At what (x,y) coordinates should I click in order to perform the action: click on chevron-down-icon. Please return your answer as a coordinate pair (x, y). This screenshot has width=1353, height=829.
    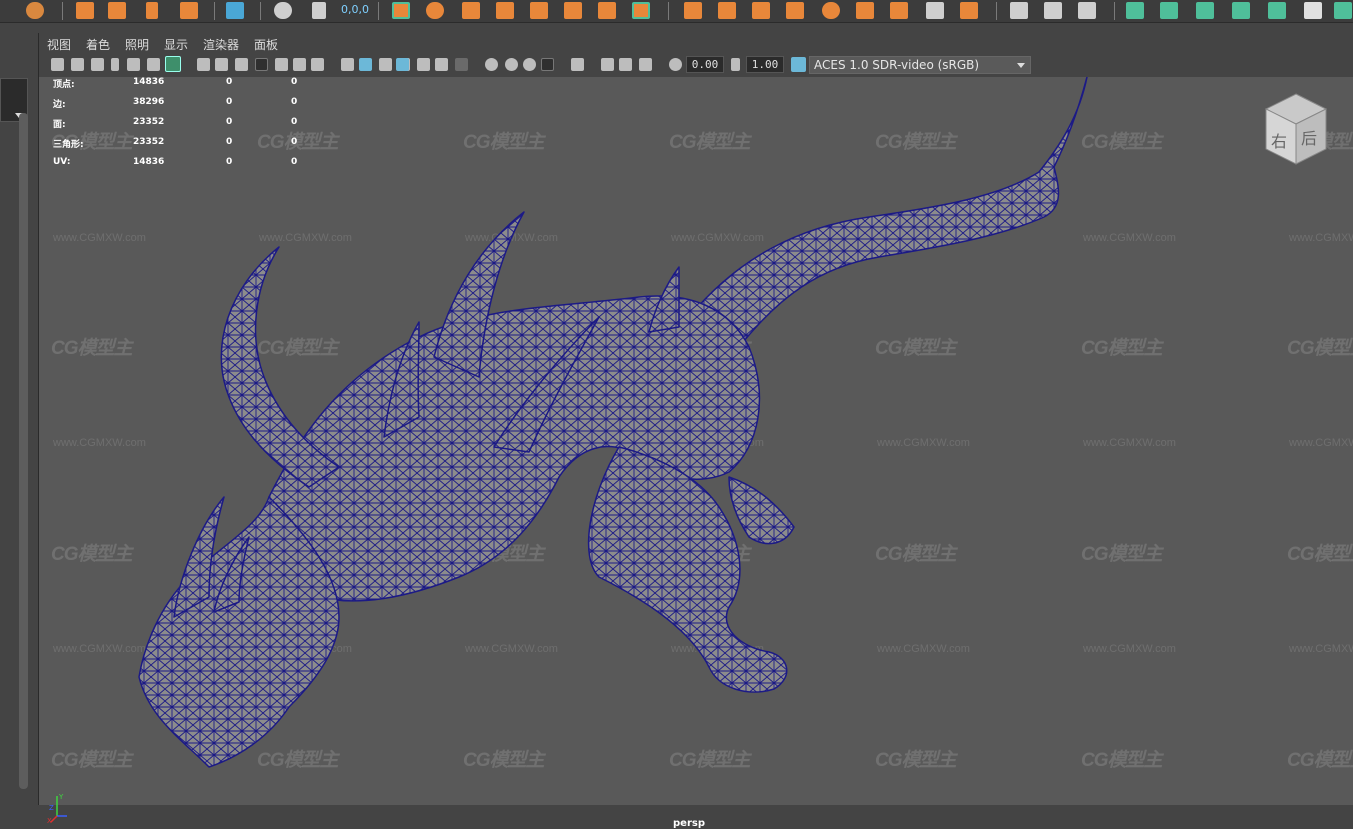
    Looking at the image, I should click on (1021, 65).